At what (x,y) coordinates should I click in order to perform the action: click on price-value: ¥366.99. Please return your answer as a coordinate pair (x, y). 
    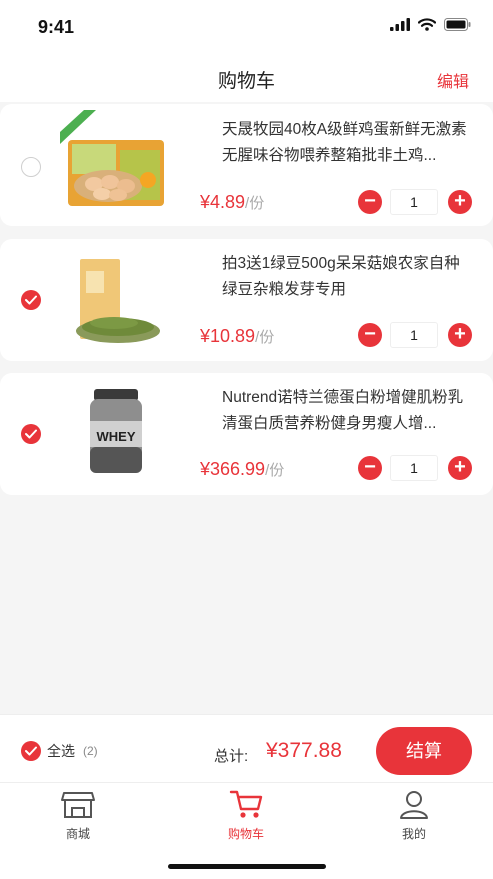
    Looking at the image, I should click on (233, 469).